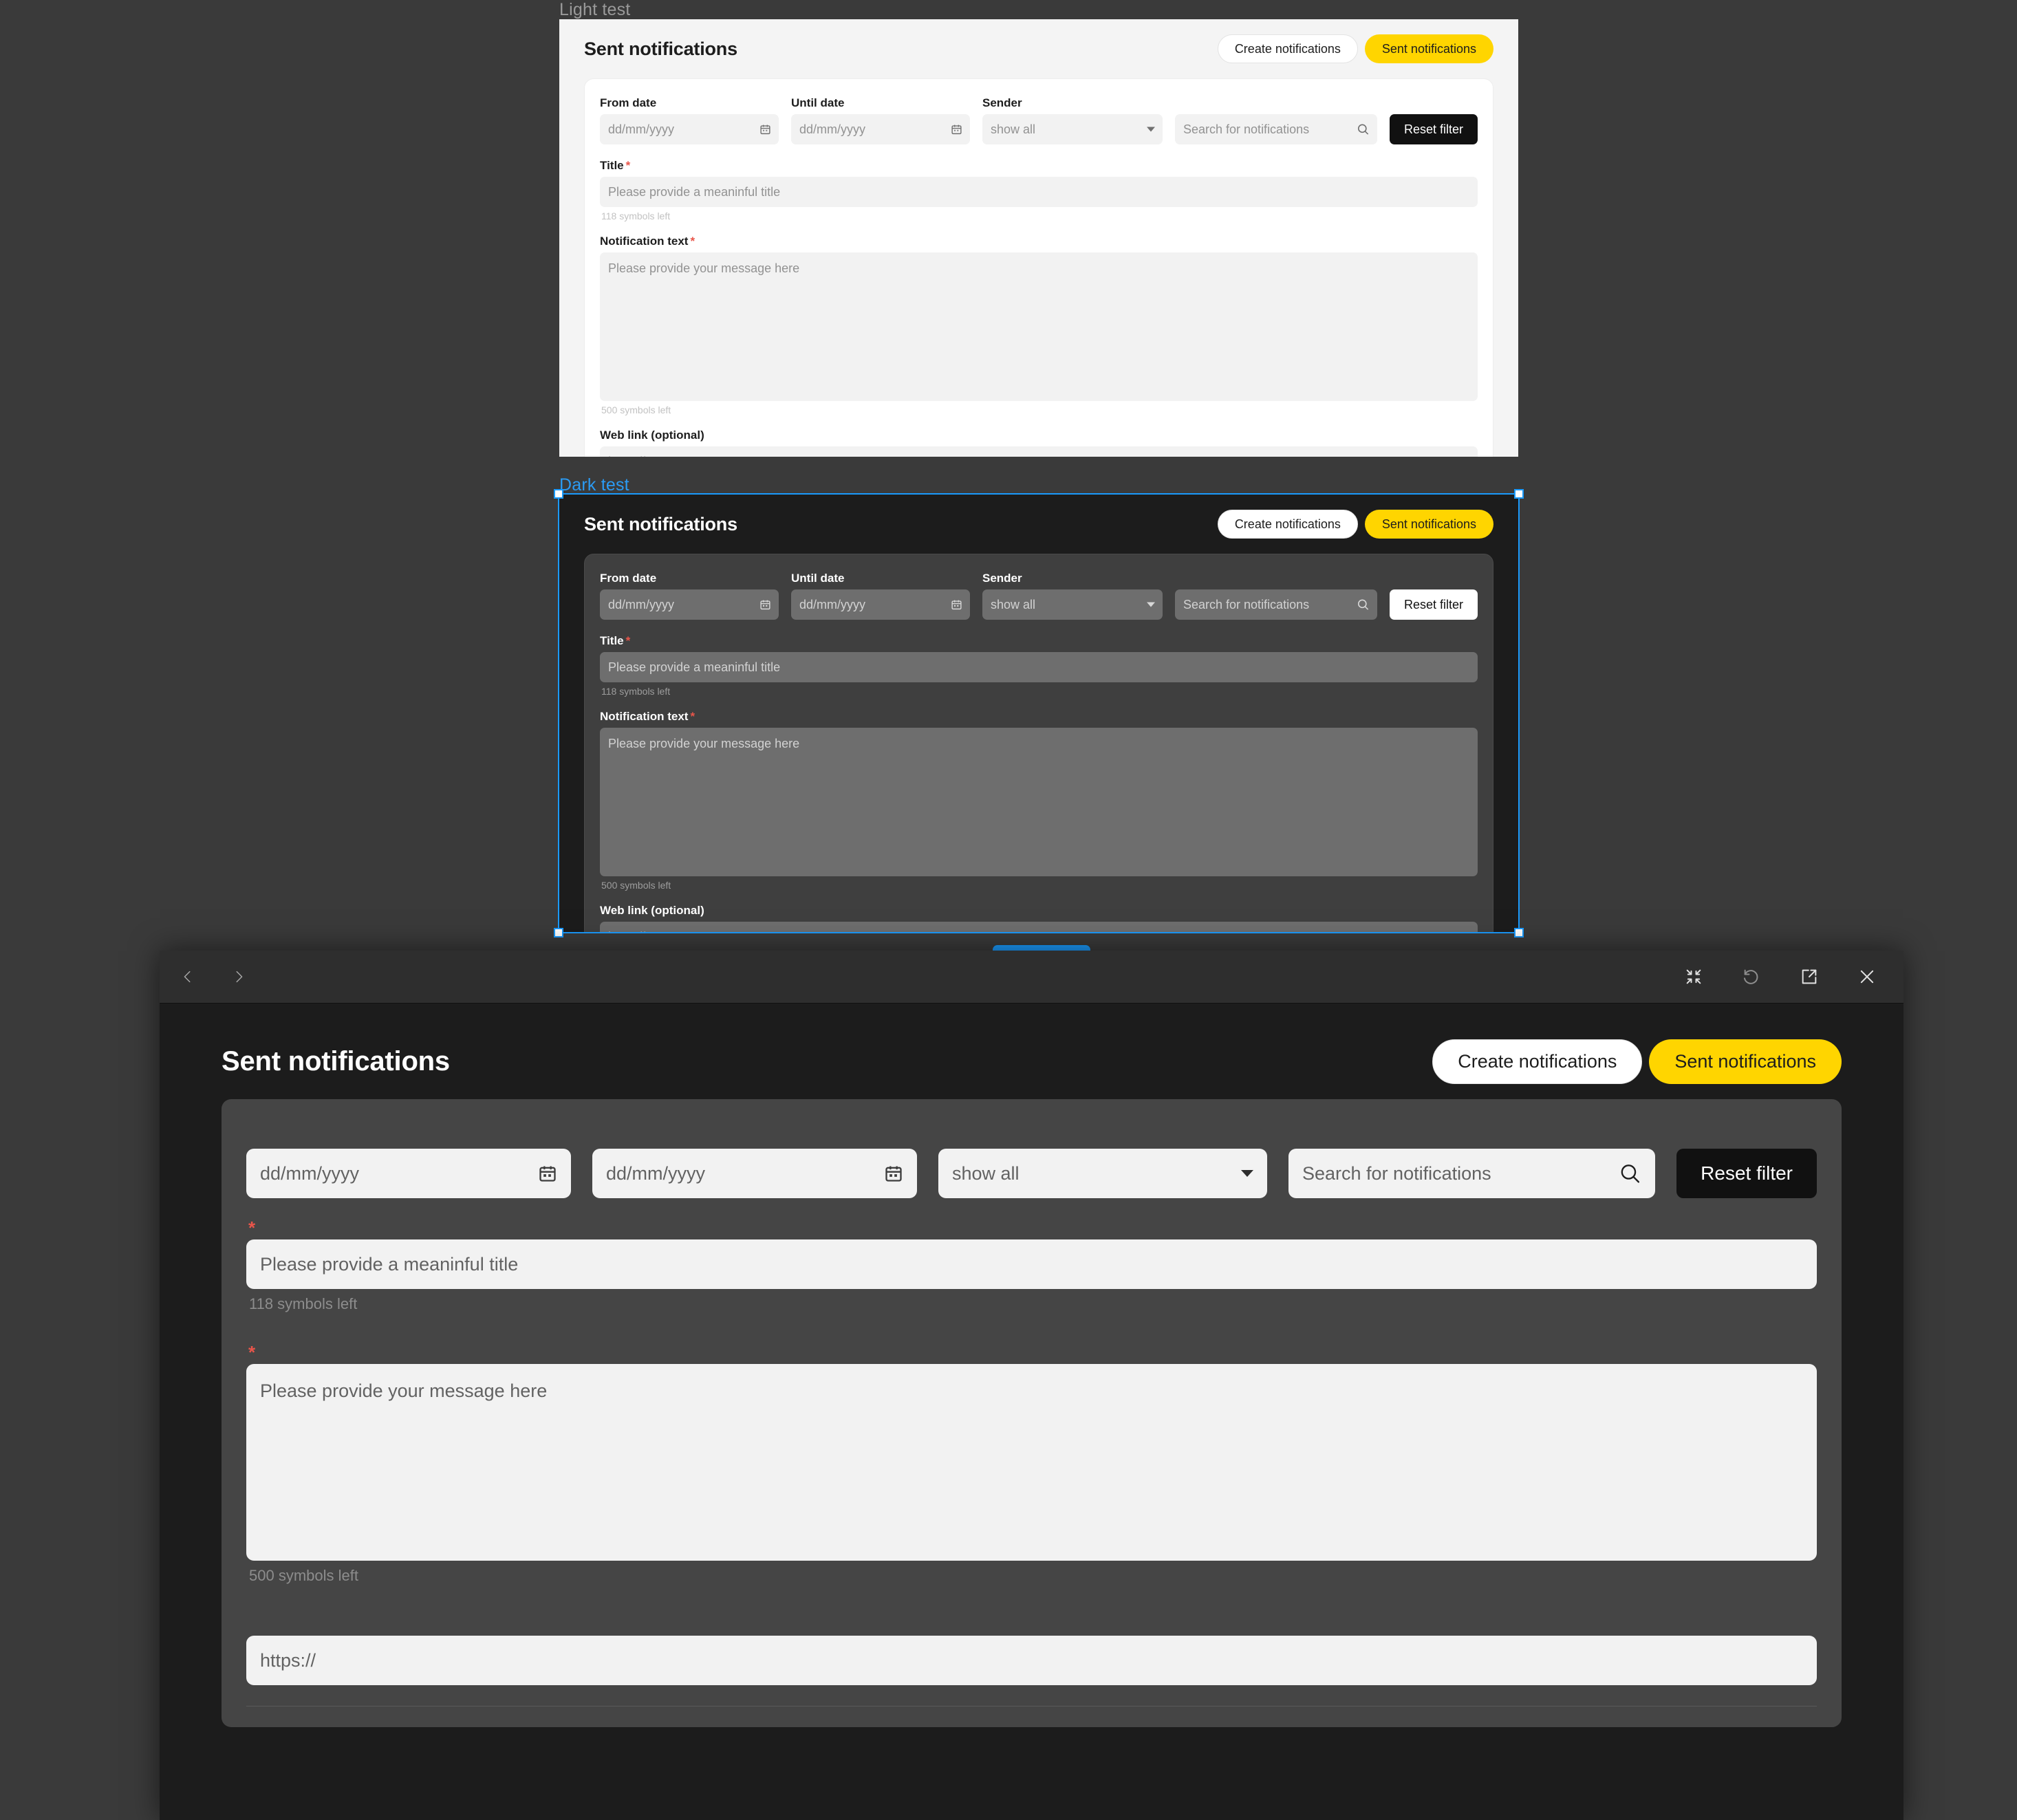  Describe the element at coordinates (594, 485) in the screenshot. I see `frame-label-dark: Dark test` at that location.